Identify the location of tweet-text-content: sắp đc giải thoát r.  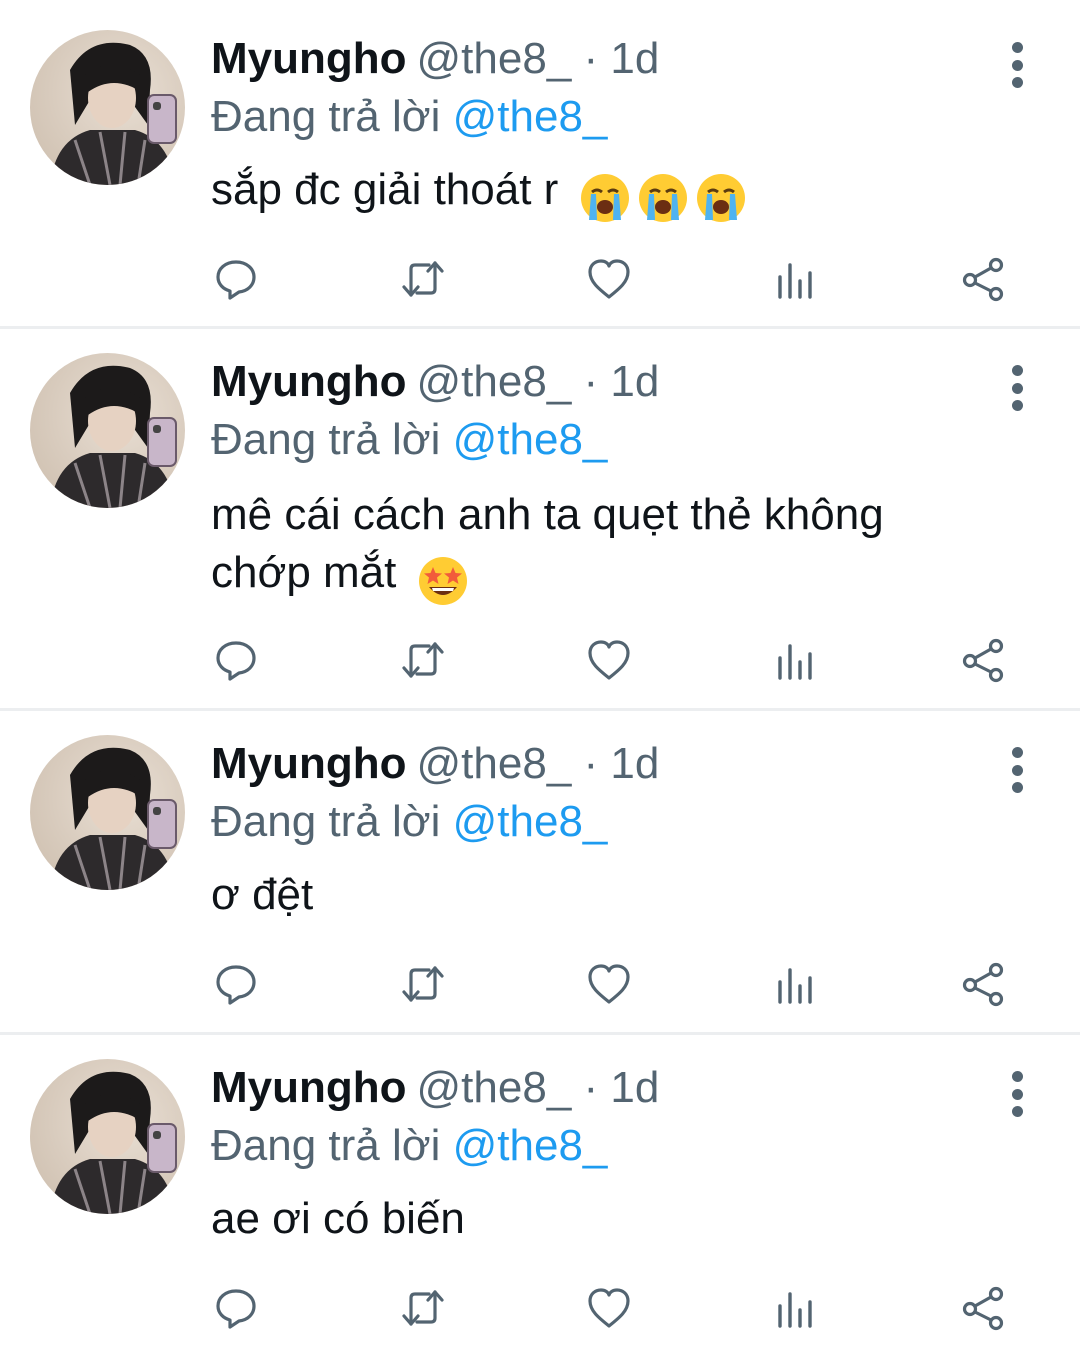
(385, 189).